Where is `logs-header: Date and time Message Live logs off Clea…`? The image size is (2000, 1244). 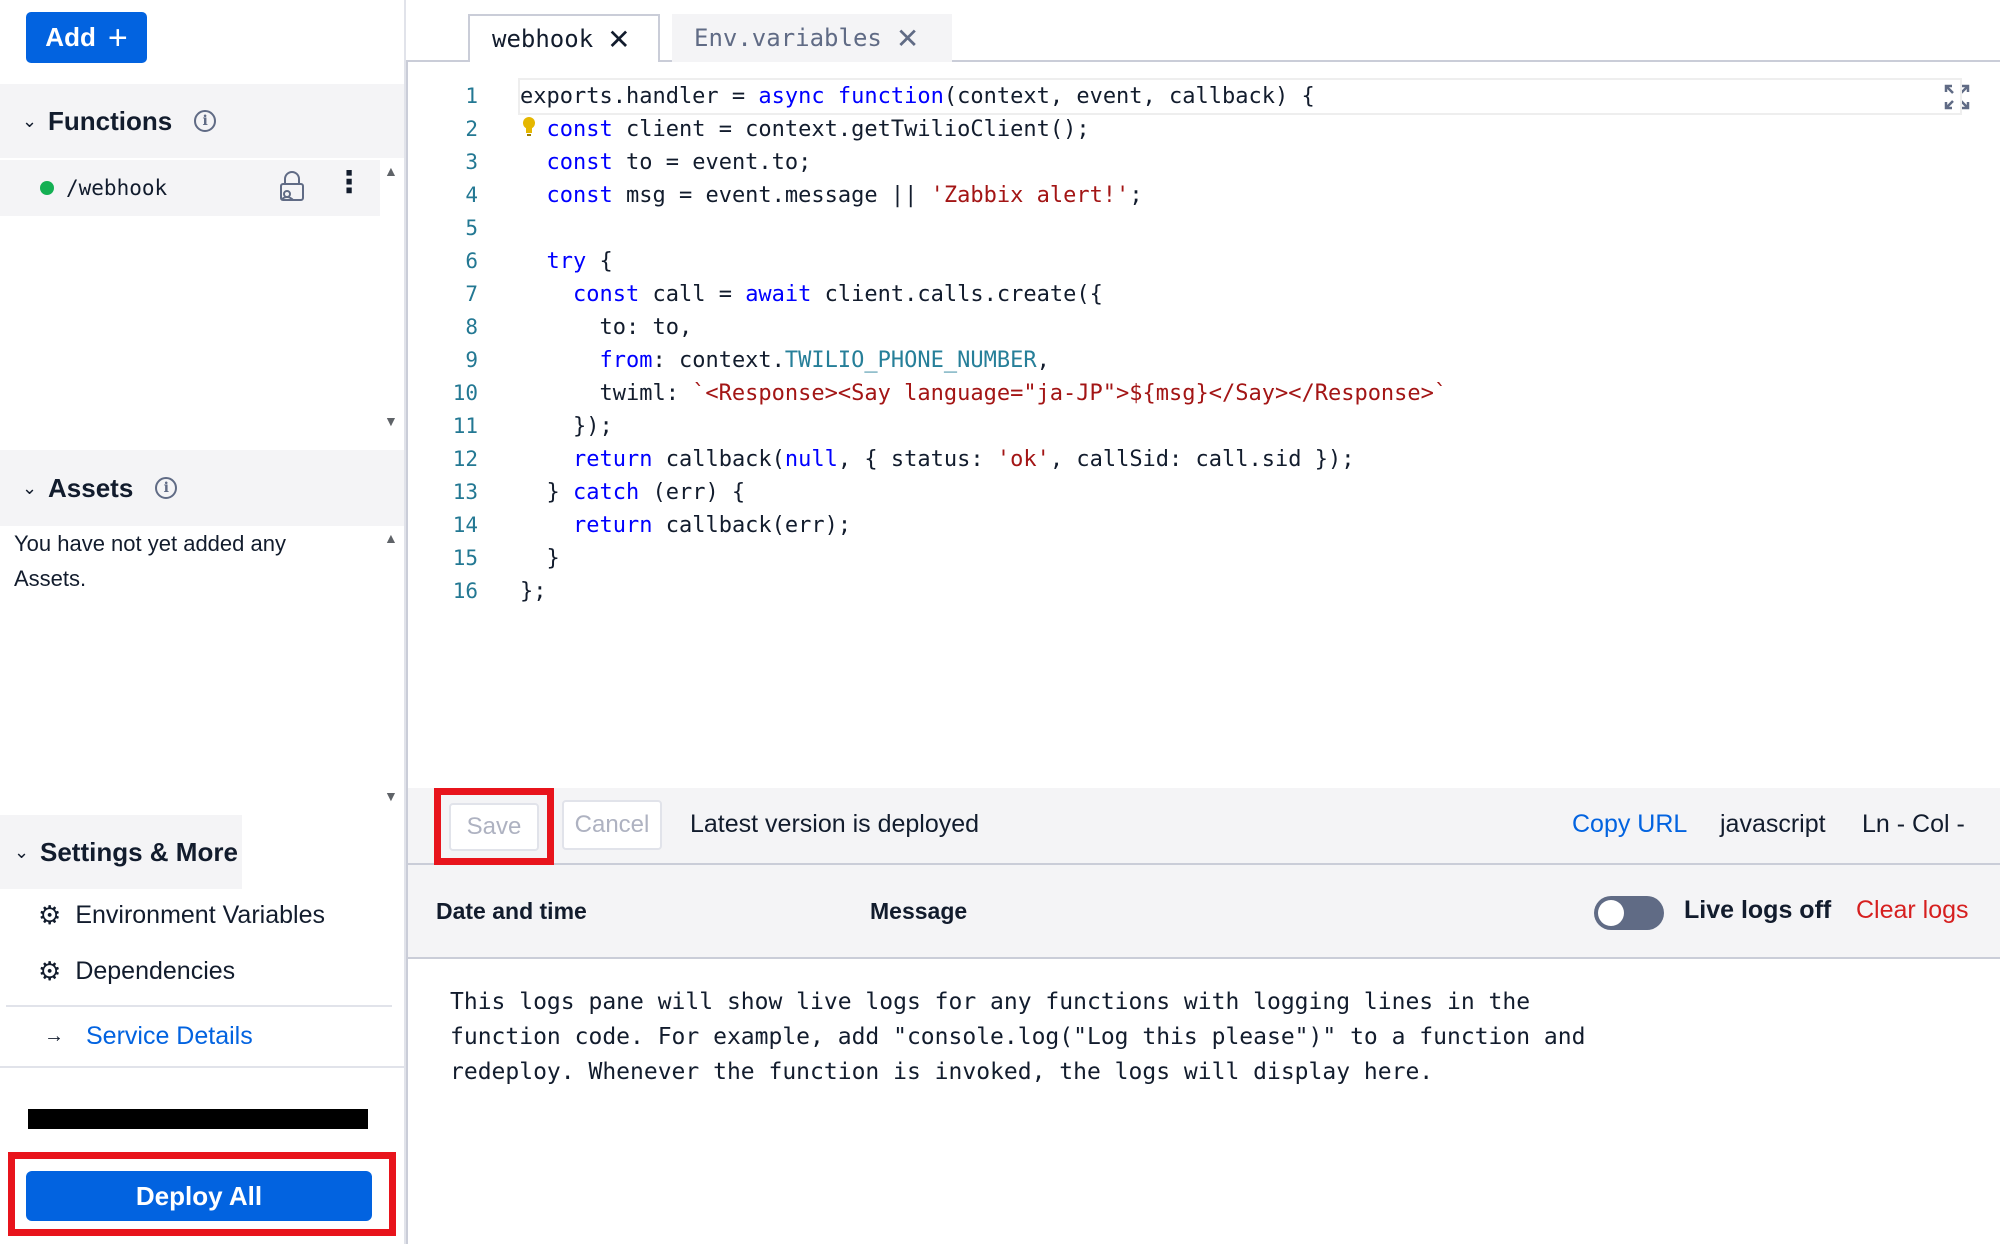
logs-header: Date and time Message Live logs off Clea… is located at coordinates (1203, 912).